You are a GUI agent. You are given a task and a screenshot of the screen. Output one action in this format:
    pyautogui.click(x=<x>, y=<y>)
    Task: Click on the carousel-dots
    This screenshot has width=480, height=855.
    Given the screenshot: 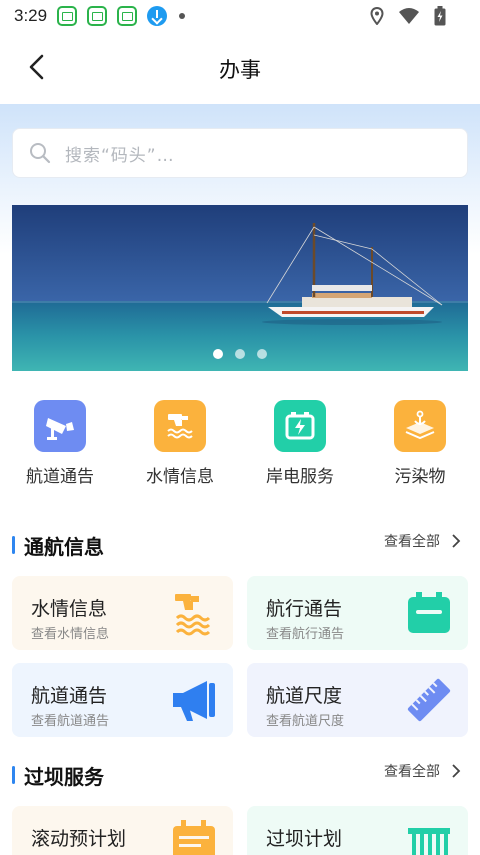 What is the action you would take?
    pyautogui.click(x=240, y=354)
    